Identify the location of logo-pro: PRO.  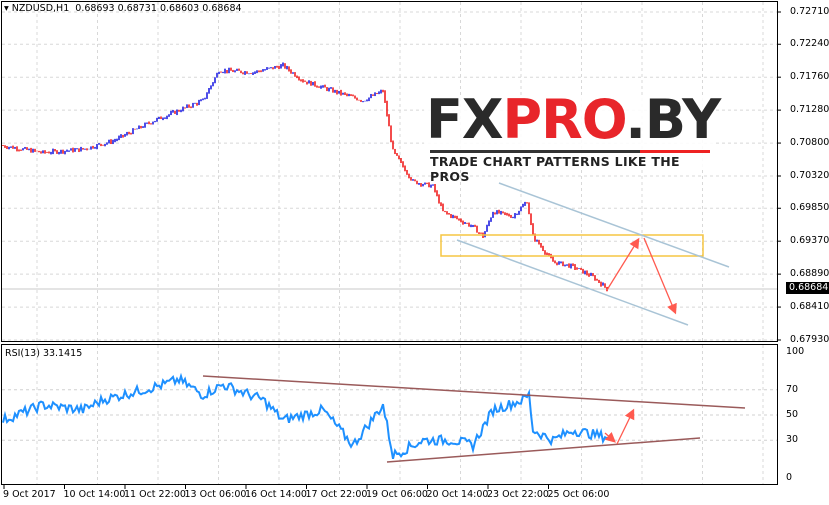
(564, 119).